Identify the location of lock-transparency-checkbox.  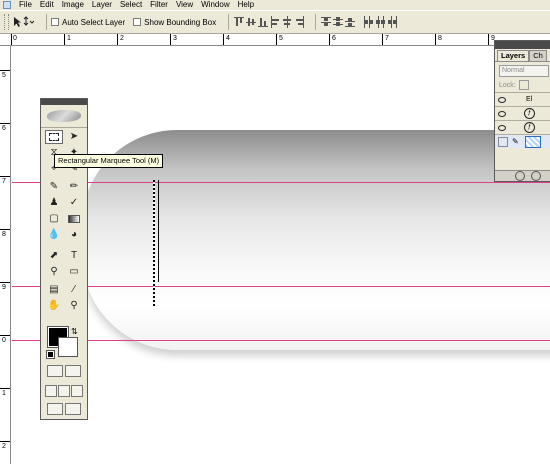
(523, 85).